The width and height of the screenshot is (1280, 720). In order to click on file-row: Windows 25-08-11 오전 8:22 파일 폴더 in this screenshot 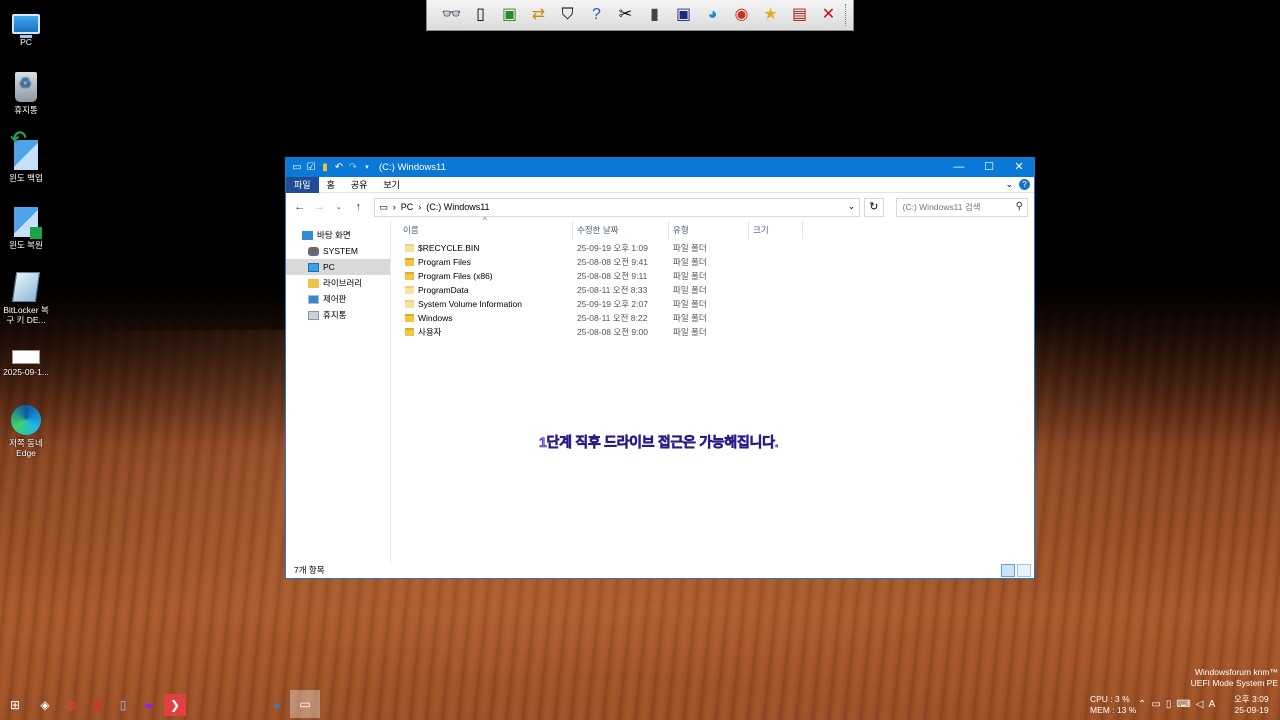, I will do `click(712, 318)`.